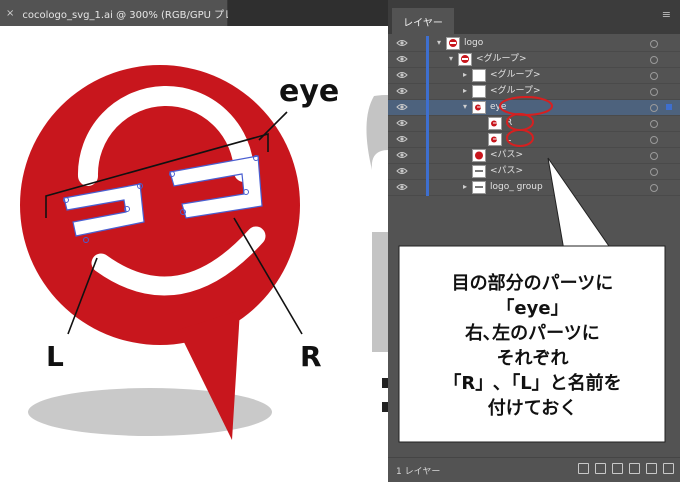 This screenshot has height=482, width=680. What do you see at coordinates (10, 13) in the screenshot?
I see `close-icon: ×` at bounding box center [10, 13].